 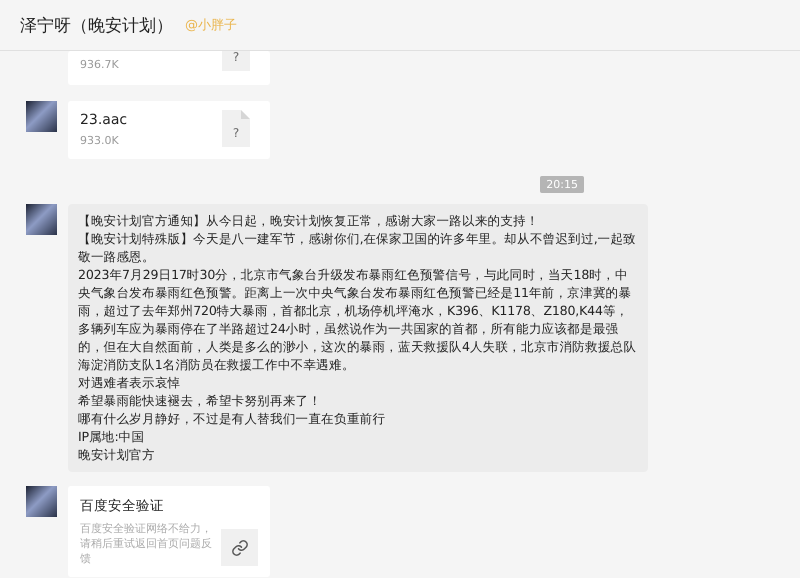 What do you see at coordinates (96, 25) in the screenshot?
I see `chat-title: 泽宁呀（晚安计划）` at bounding box center [96, 25].